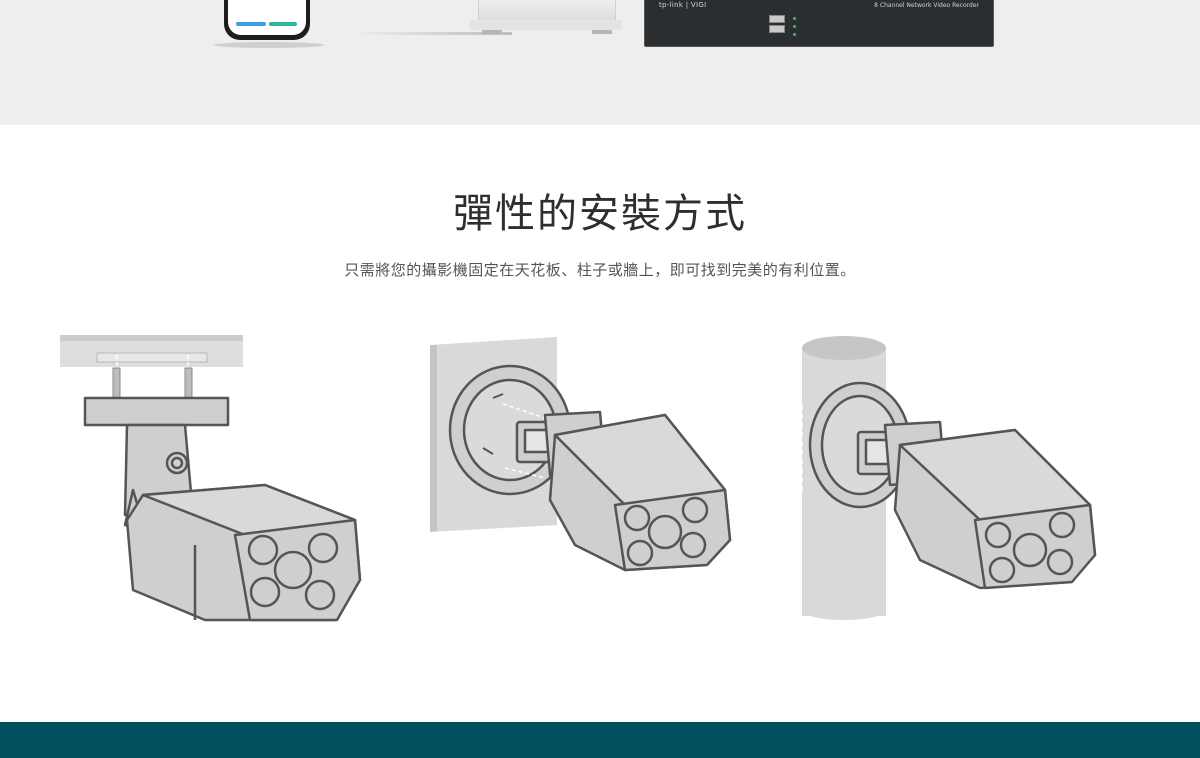 The height and width of the screenshot is (758, 1200). What do you see at coordinates (283, 24) in the screenshot?
I see `app-chip-green` at bounding box center [283, 24].